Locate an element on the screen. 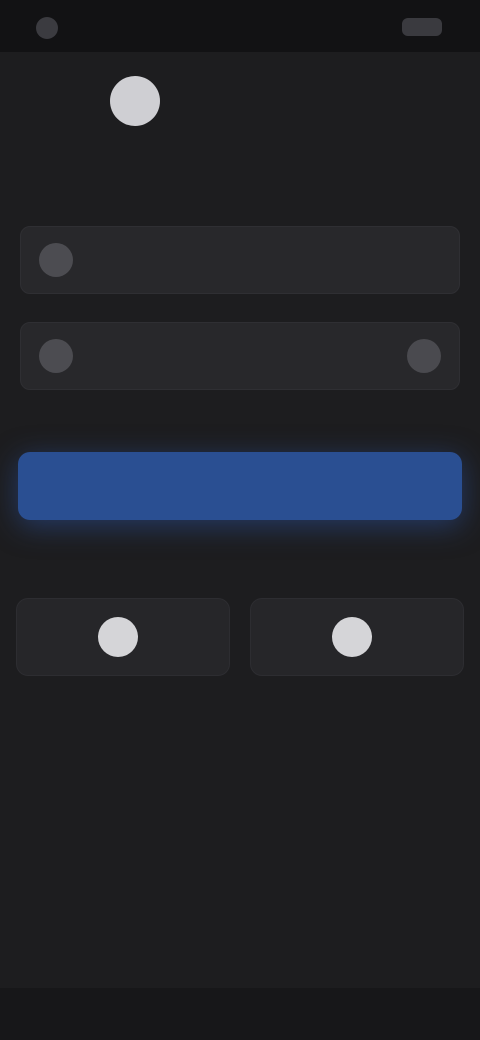 This screenshot has height=1040, width=480. email-input is located at coordinates (264, 260).